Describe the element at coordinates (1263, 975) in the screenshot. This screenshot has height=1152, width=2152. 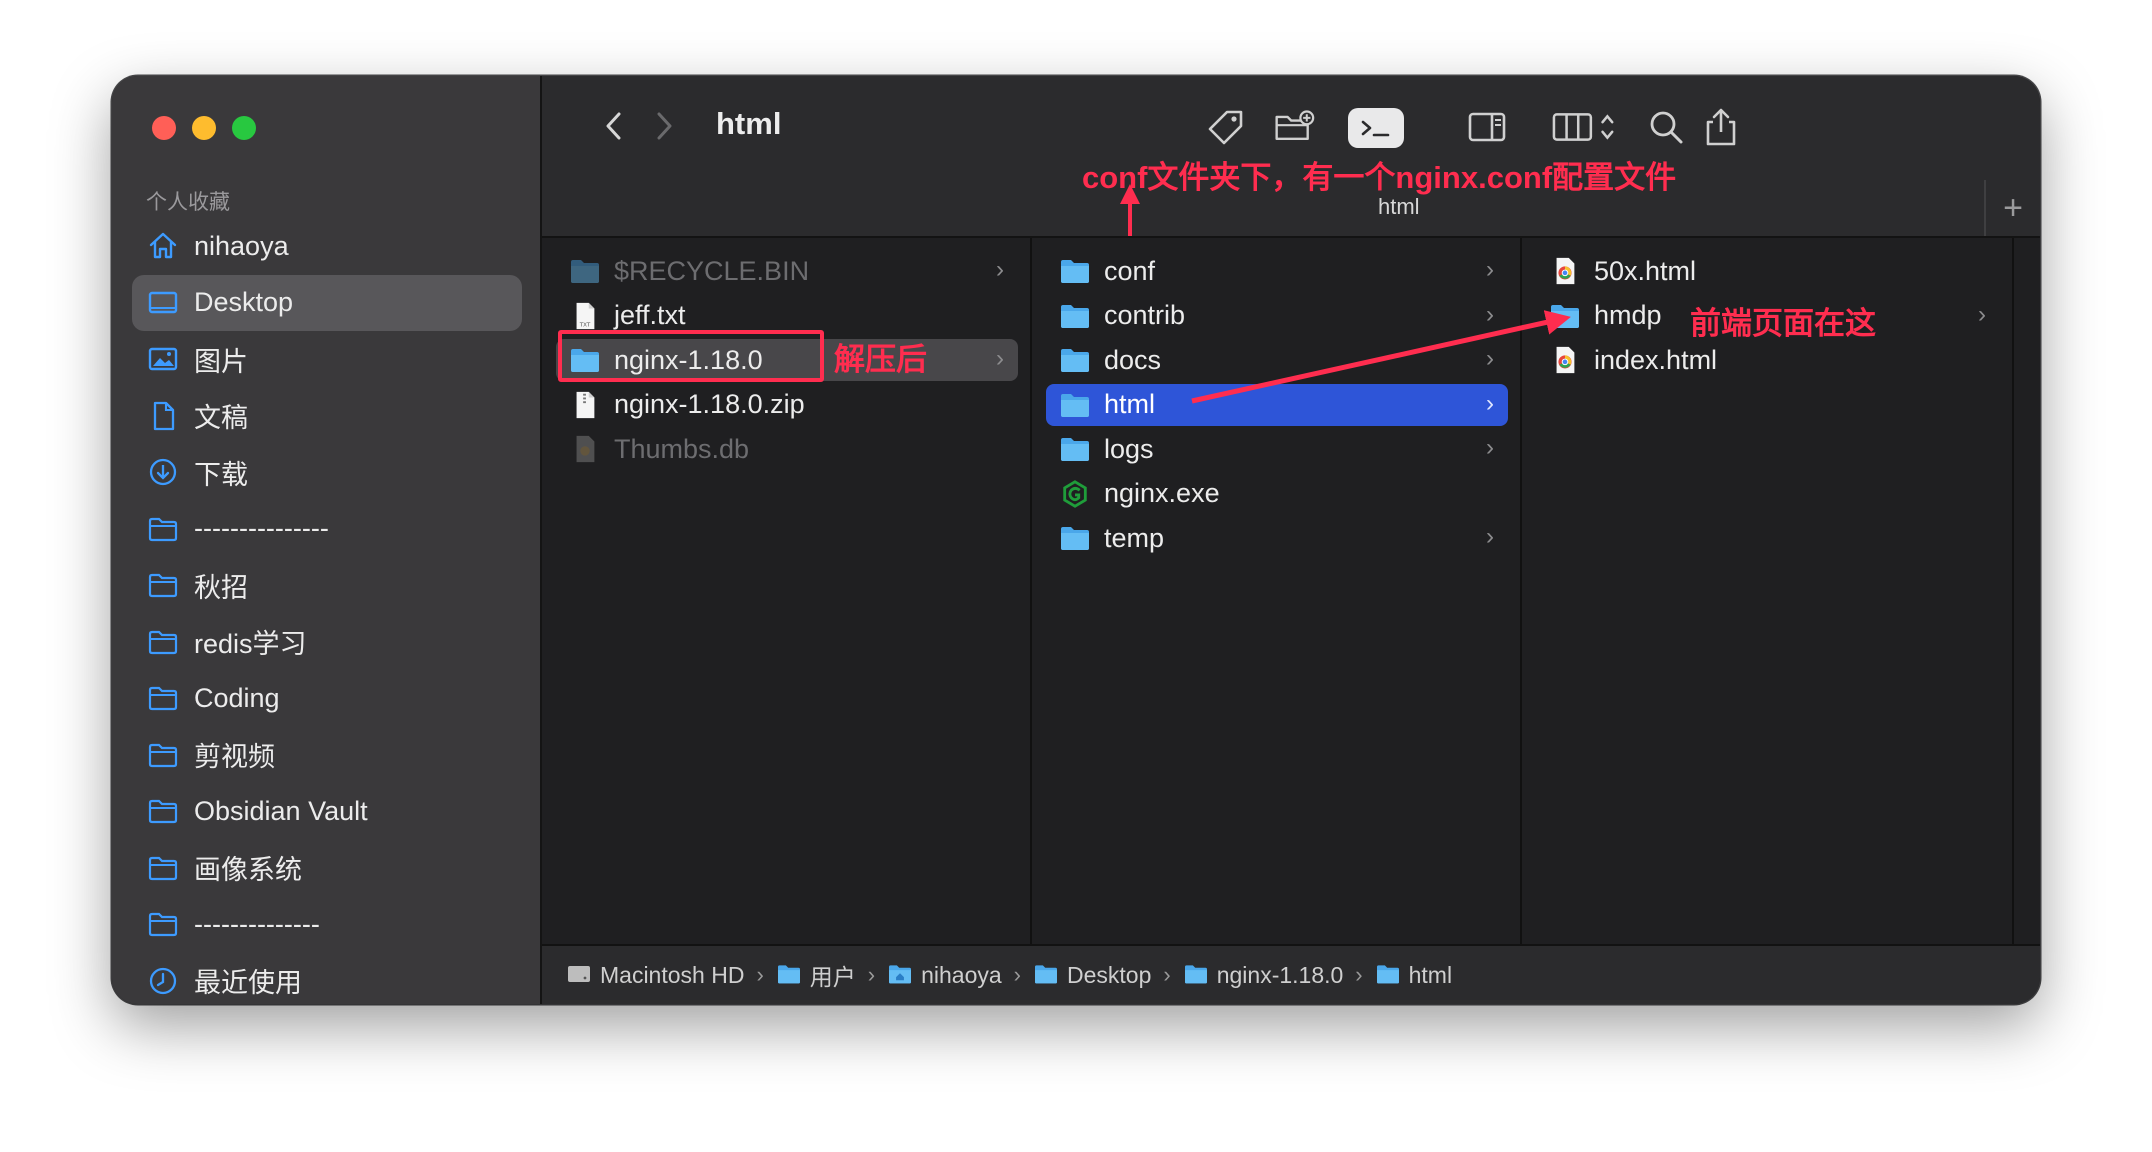
I see `path-crumb: nginx-1.18.0` at that location.